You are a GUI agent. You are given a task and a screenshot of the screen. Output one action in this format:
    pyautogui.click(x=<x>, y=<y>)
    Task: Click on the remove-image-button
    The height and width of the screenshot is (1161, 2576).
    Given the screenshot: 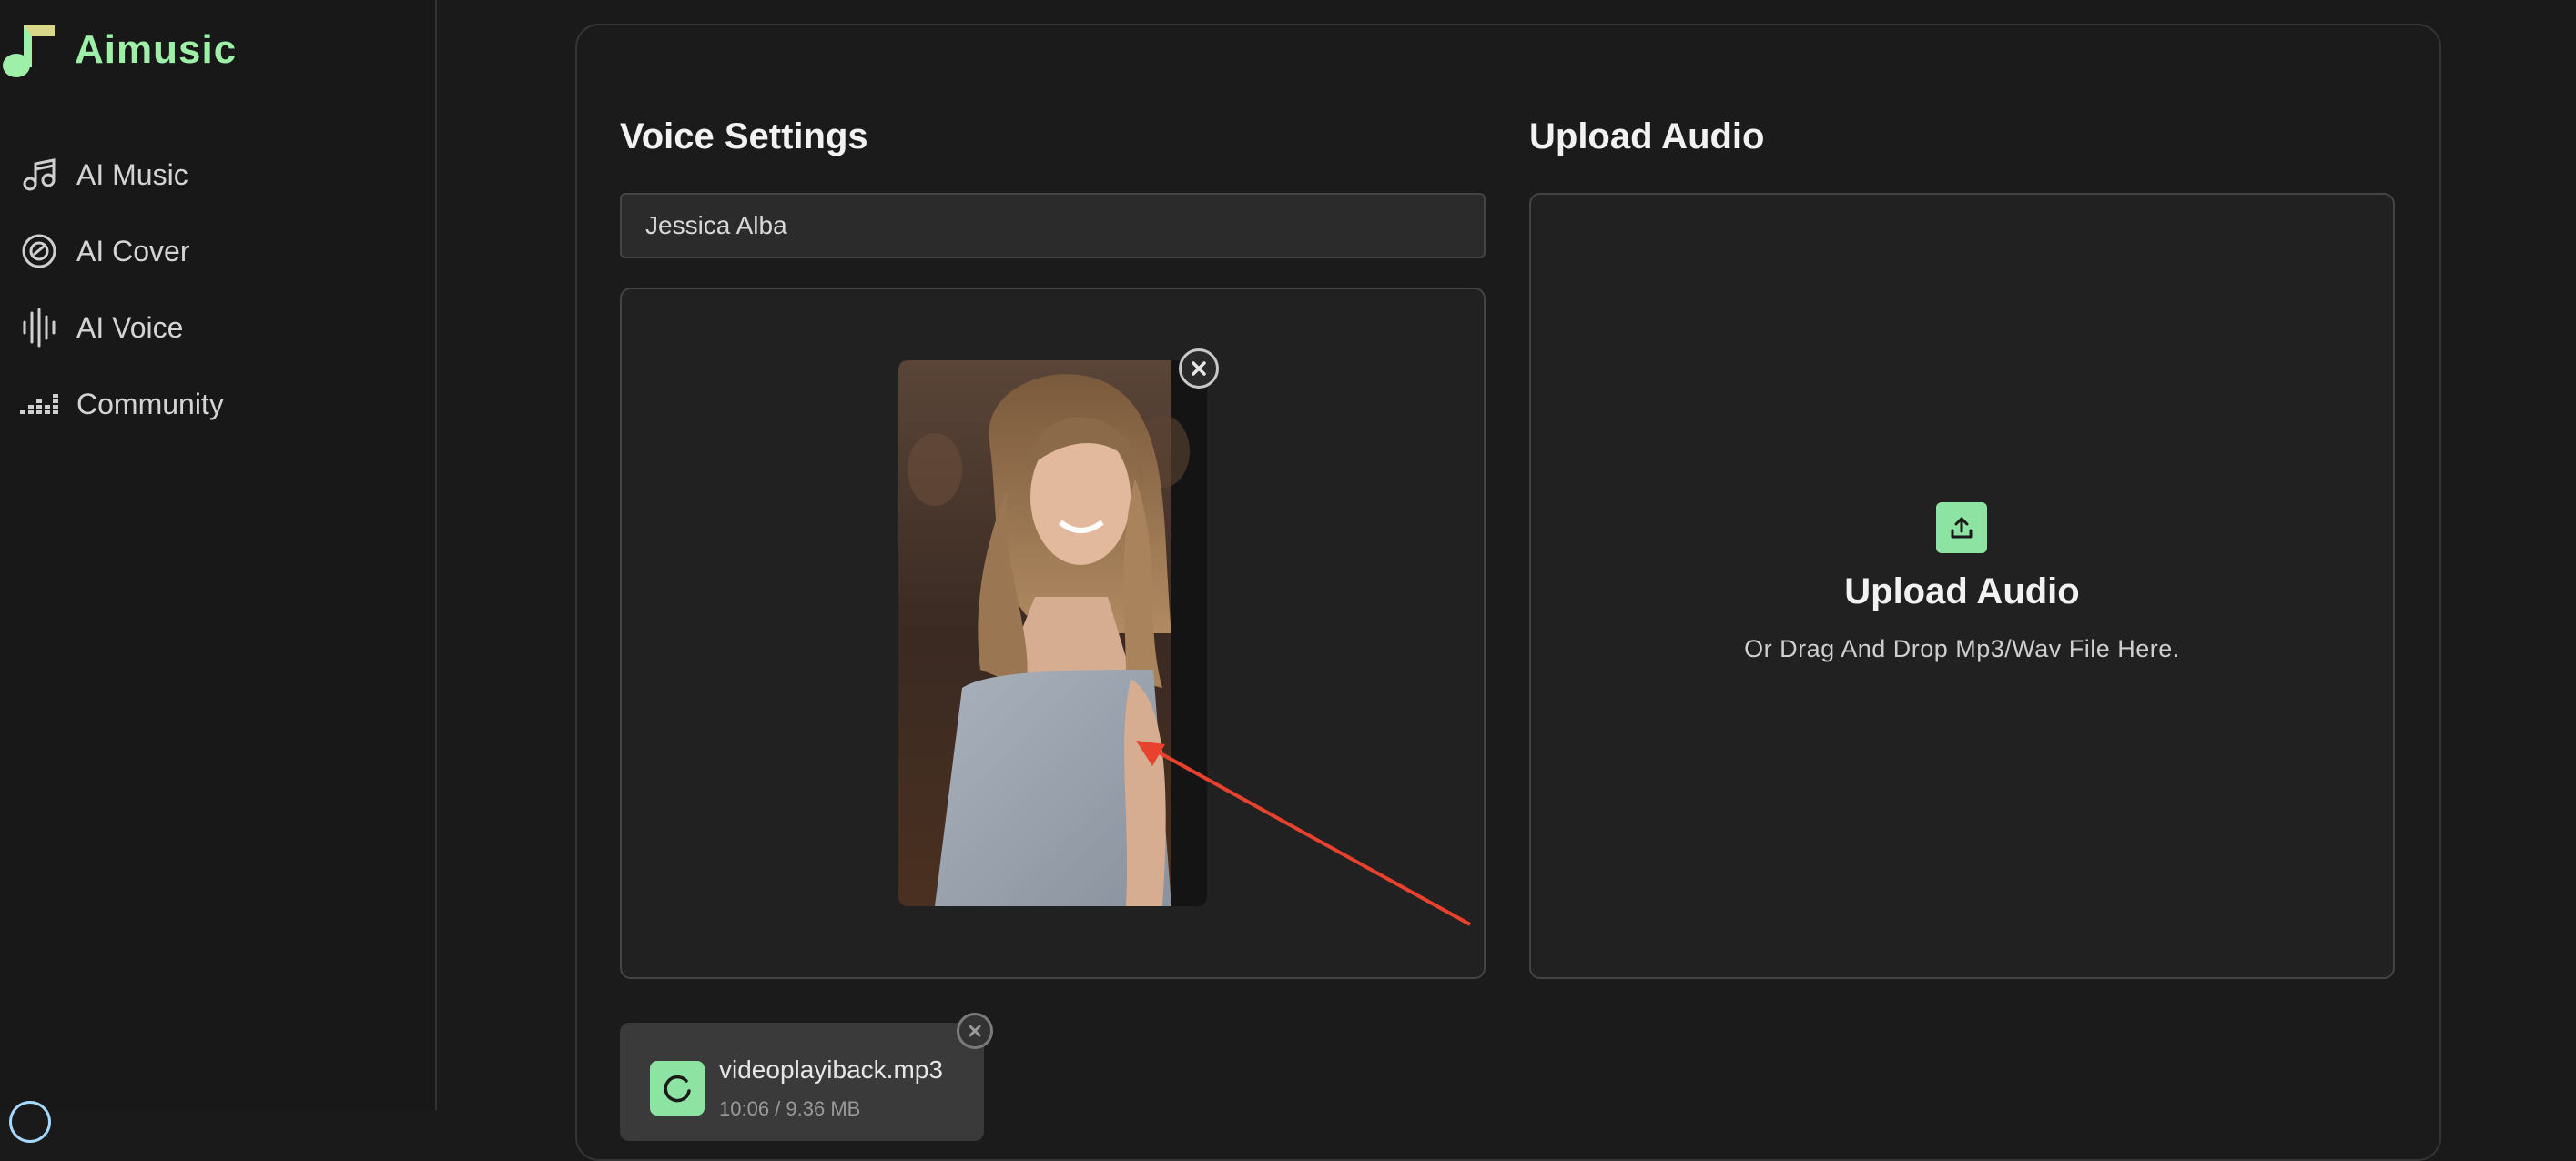 What is the action you would take?
    pyautogui.click(x=1199, y=368)
    